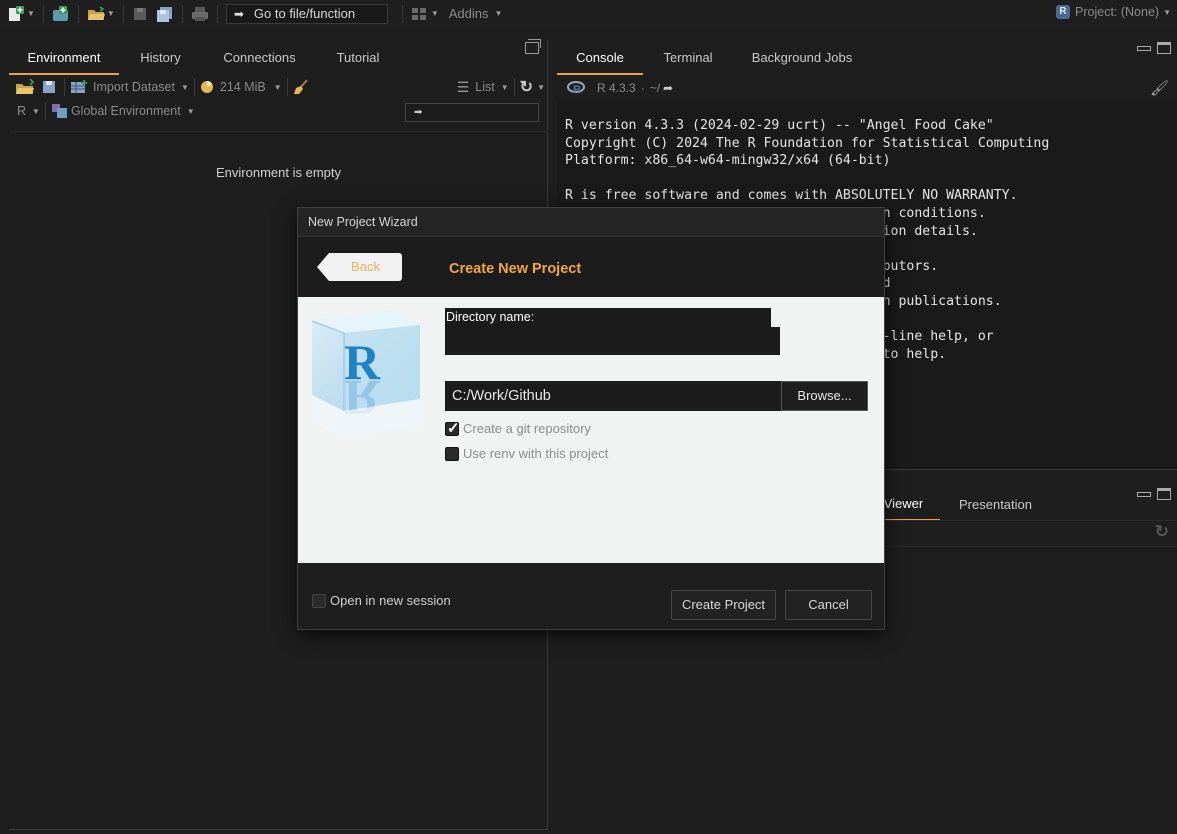 Image resolution: width=1177 pixels, height=834 pixels. I want to click on directory-name-input, so click(612, 341).